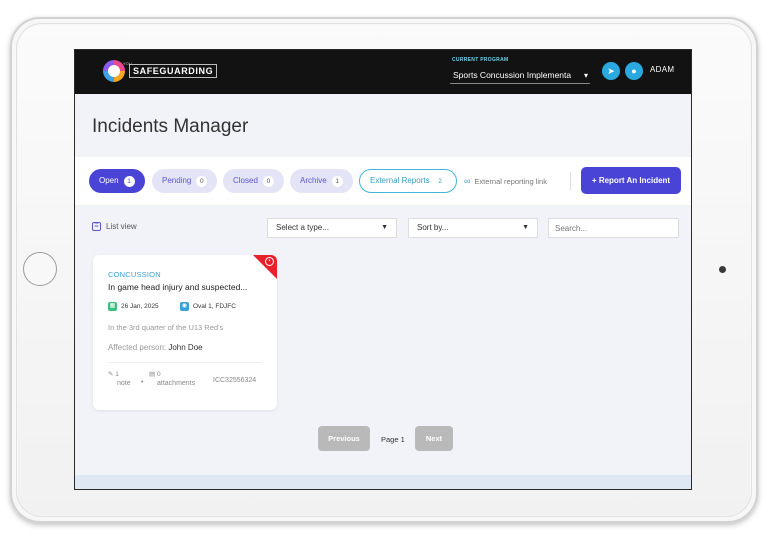 The width and height of the screenshot is (768, 543). What do you see at coordinates (140, 306) in the screenshot?
I see `incident-date-text: 26 Jan, 2025` at bounding box center [140, 306].